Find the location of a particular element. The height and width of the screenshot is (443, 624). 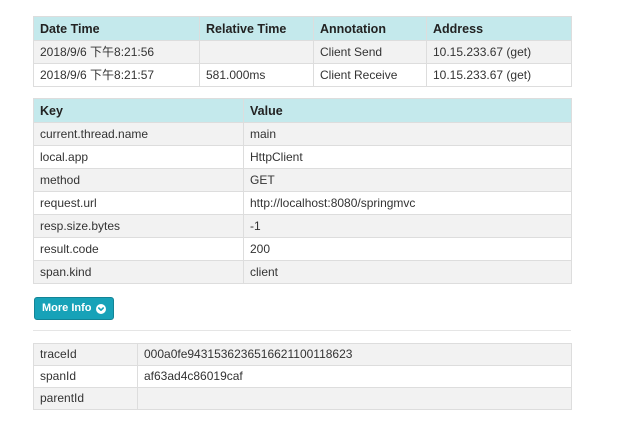

table-row: result.code 200 is located at coordinates (302, 249).